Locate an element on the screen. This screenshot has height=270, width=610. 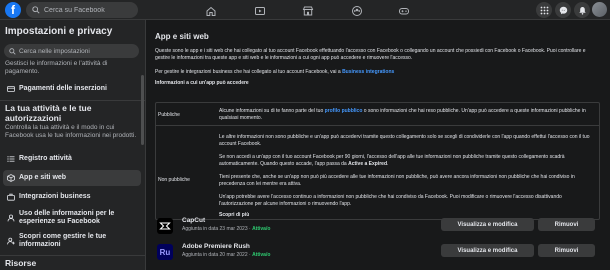
sidebar-item-label: App e siti web is located at coordinates (43, 177).